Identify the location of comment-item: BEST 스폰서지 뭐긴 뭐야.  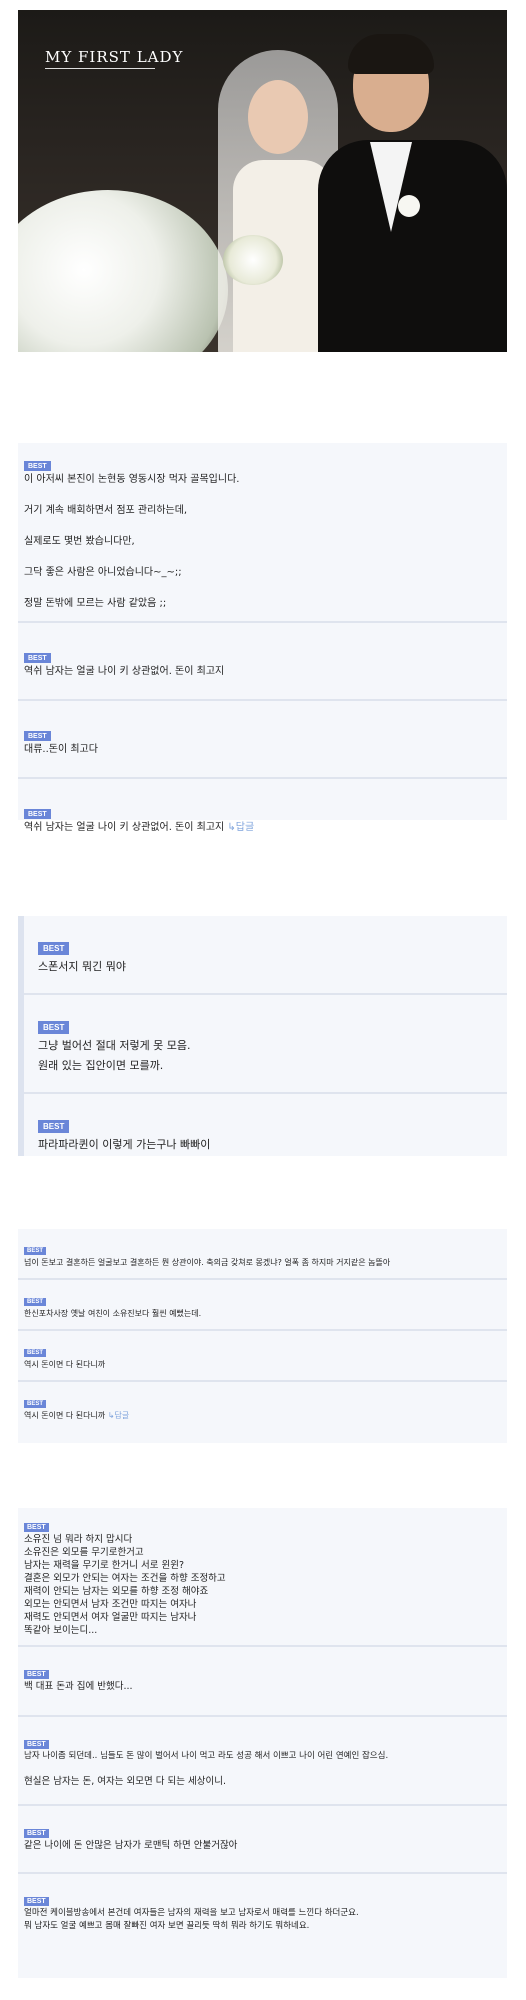
(265, 955).